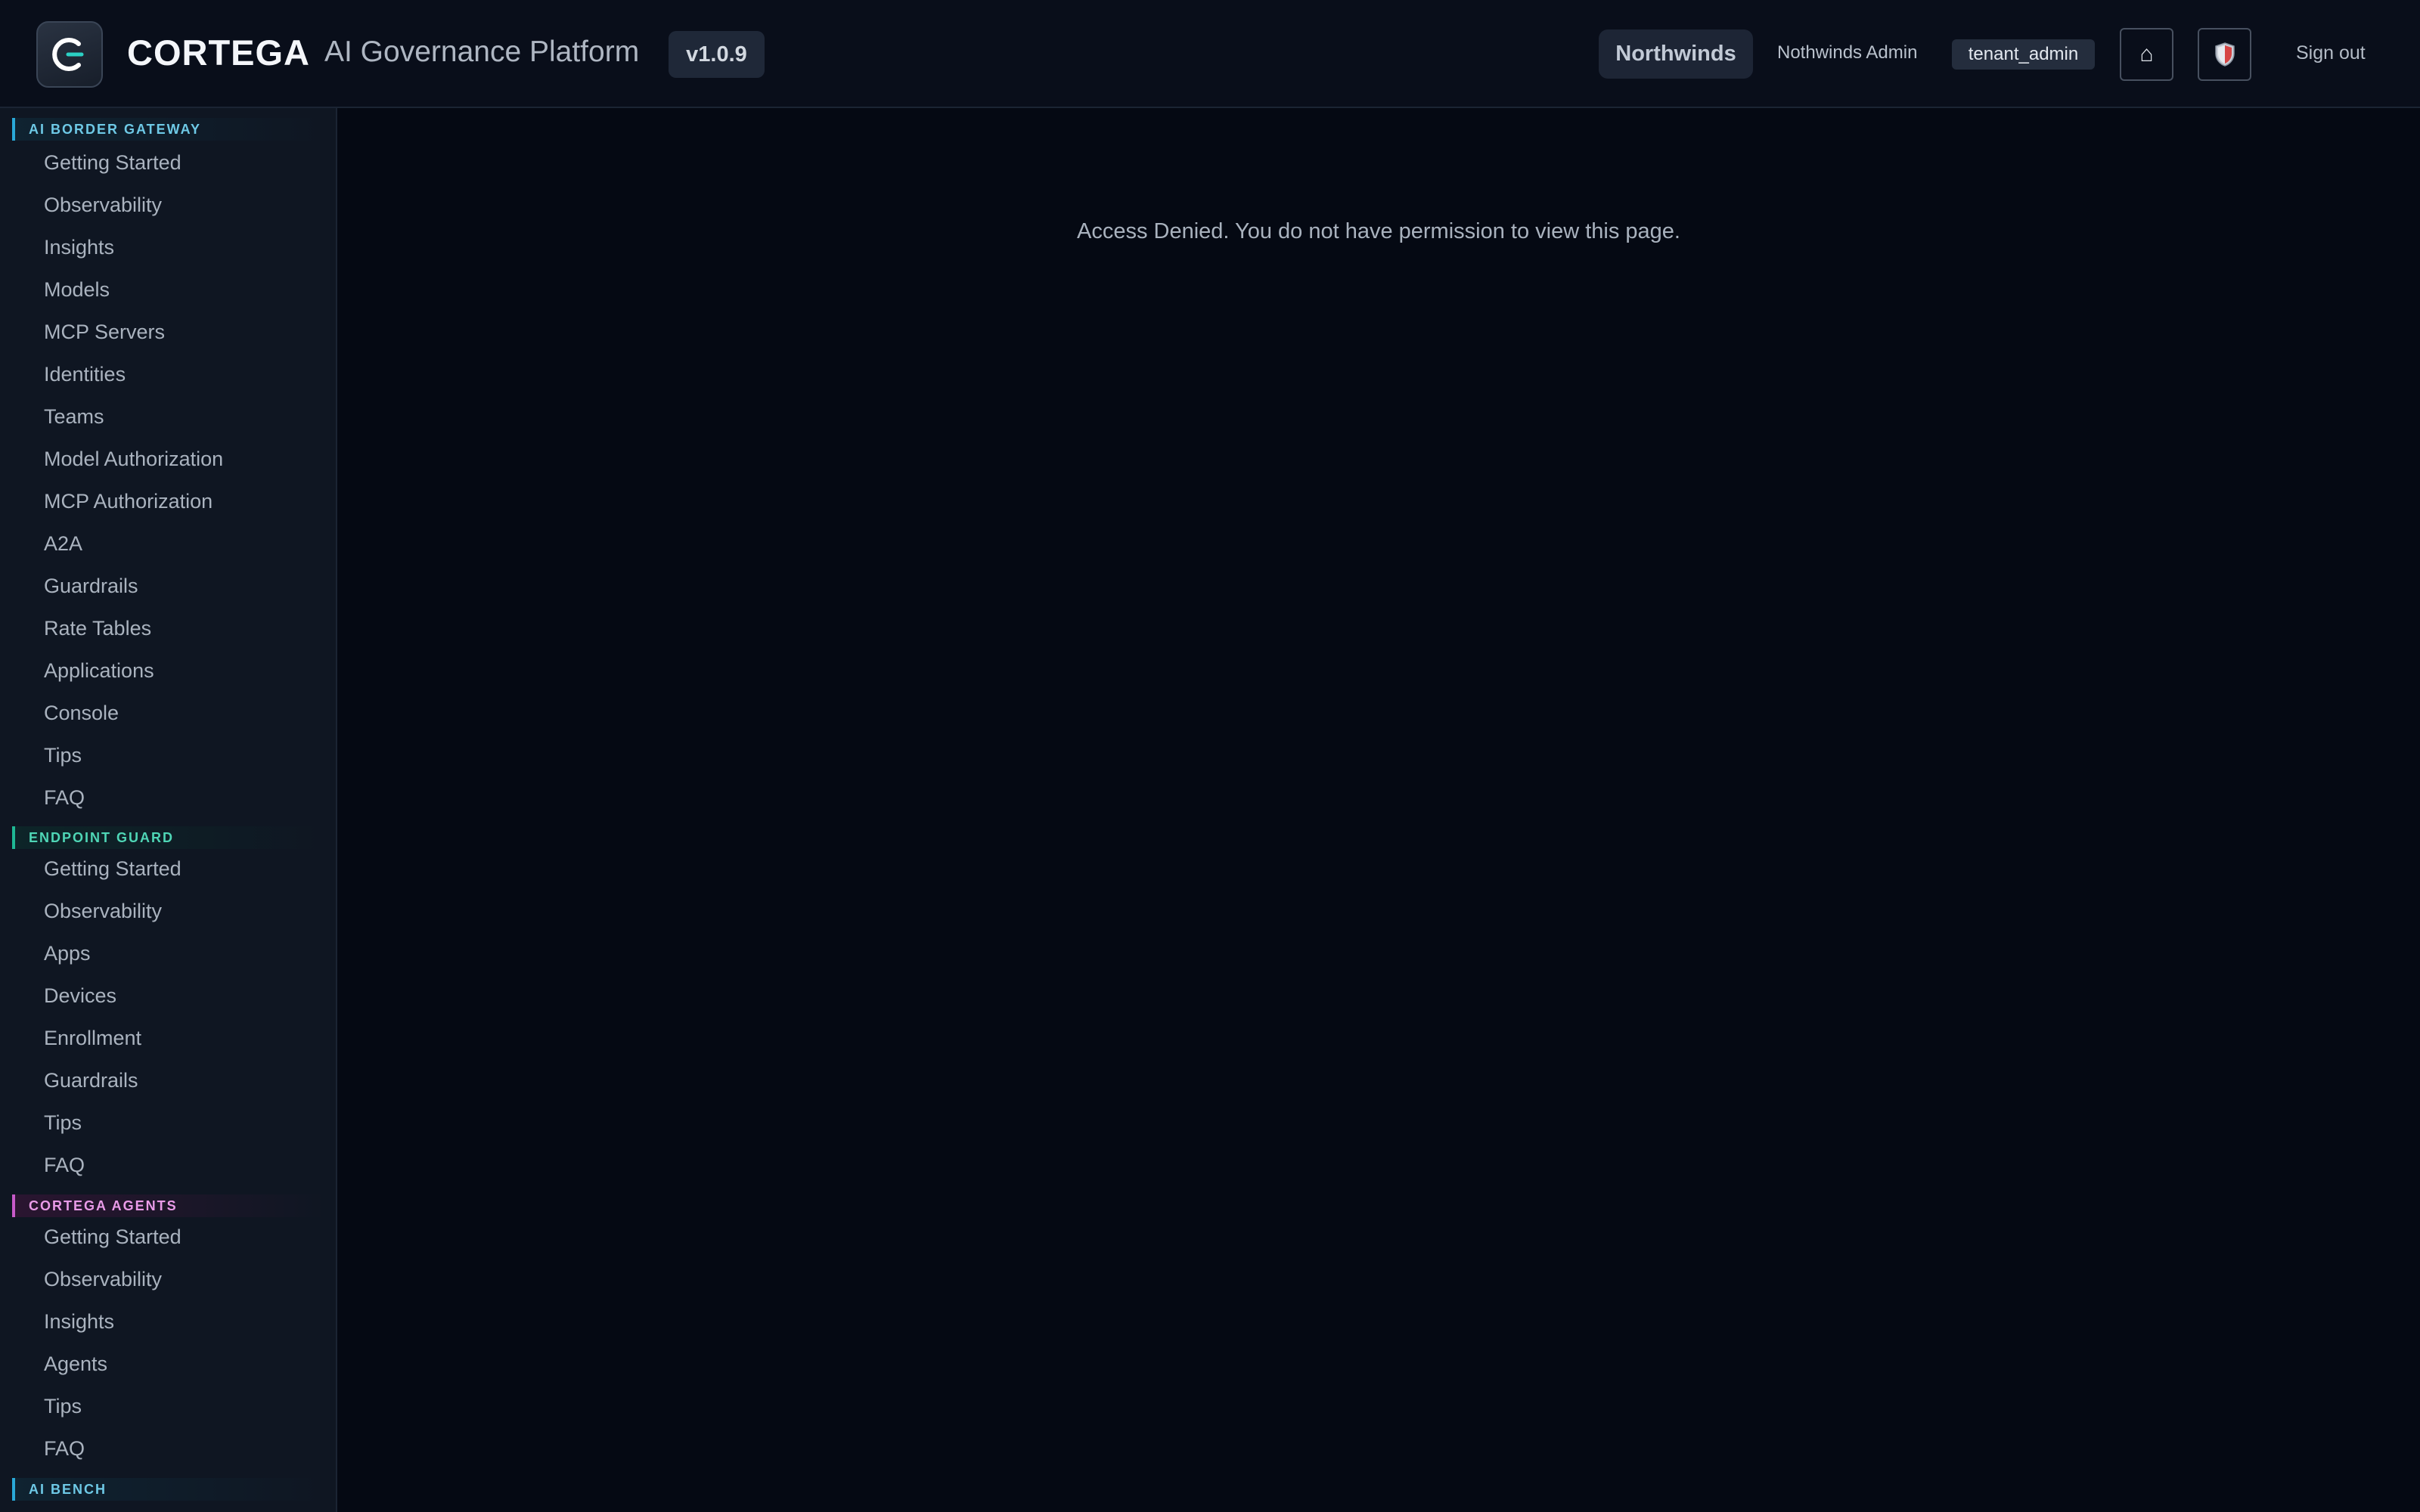 Image resolution: width=2420 pixels, height=1512 pixels. Describe the element at coordinates (1847, 52) in the screenshot. I see `user-name: Nothwinds Admin` at that location.